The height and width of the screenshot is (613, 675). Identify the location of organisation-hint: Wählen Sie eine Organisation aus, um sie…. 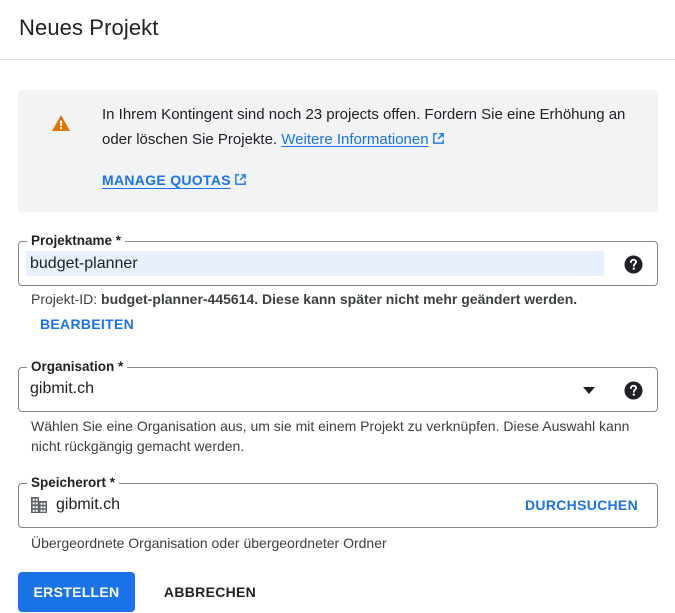
(330, 436).